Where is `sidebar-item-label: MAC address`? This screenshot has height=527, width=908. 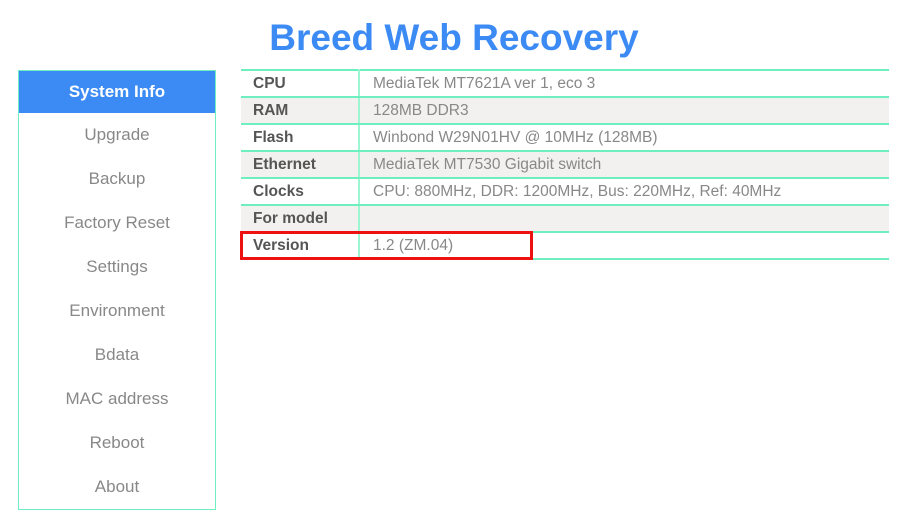 sidebar-item-label: MAC address is located at coordinates (117, 398).